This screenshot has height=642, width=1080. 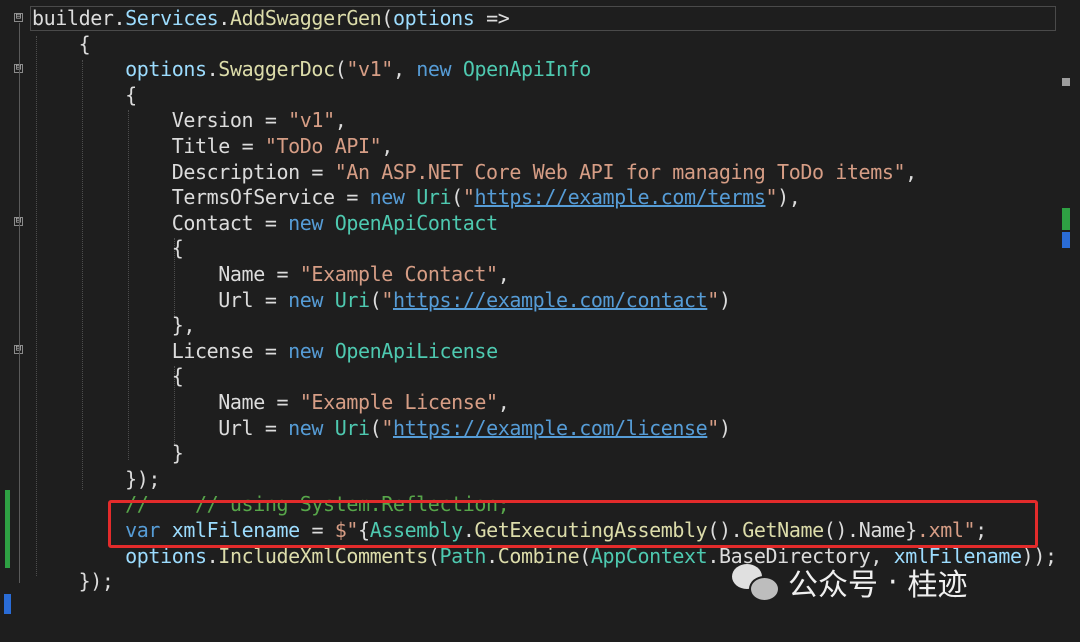 I want to click on code-token: "Example Contact", so click(x=398, y=274).